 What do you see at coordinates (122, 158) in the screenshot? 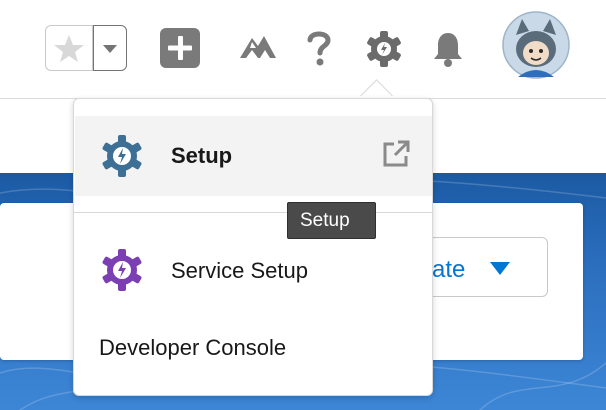
I see `setup-gear-icon` at bounding box center [122, 158].